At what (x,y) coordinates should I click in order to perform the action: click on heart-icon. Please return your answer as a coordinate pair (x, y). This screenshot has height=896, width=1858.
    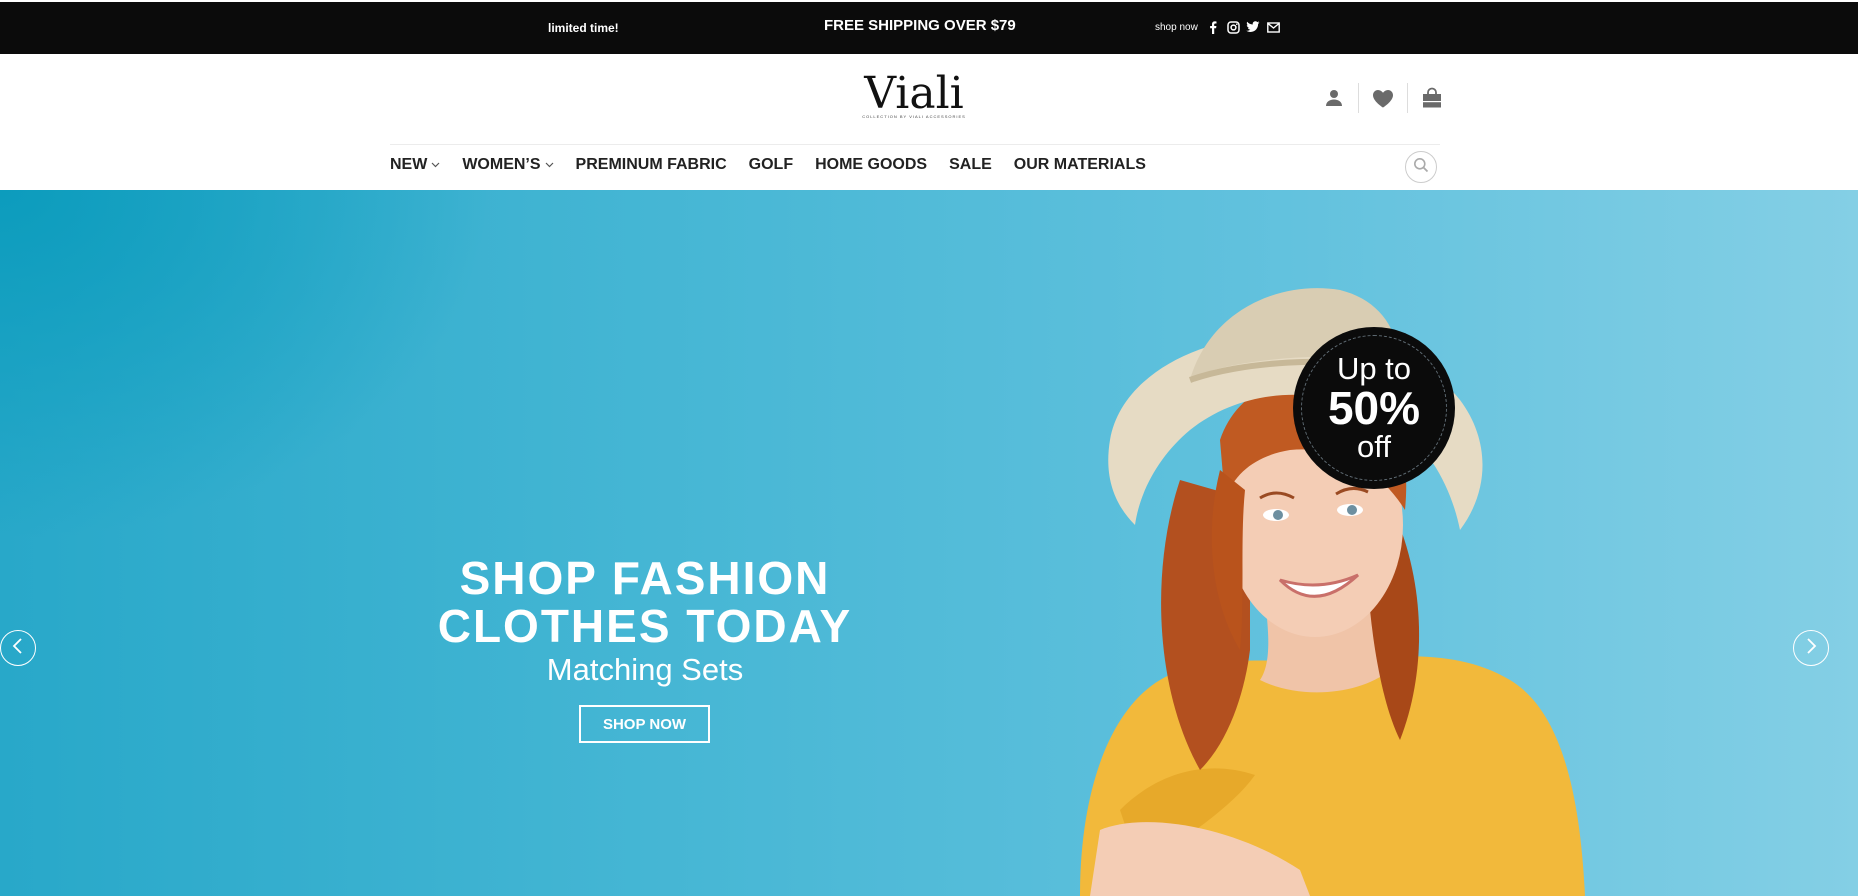
    Looking at the image, I should click on (1383, 98).